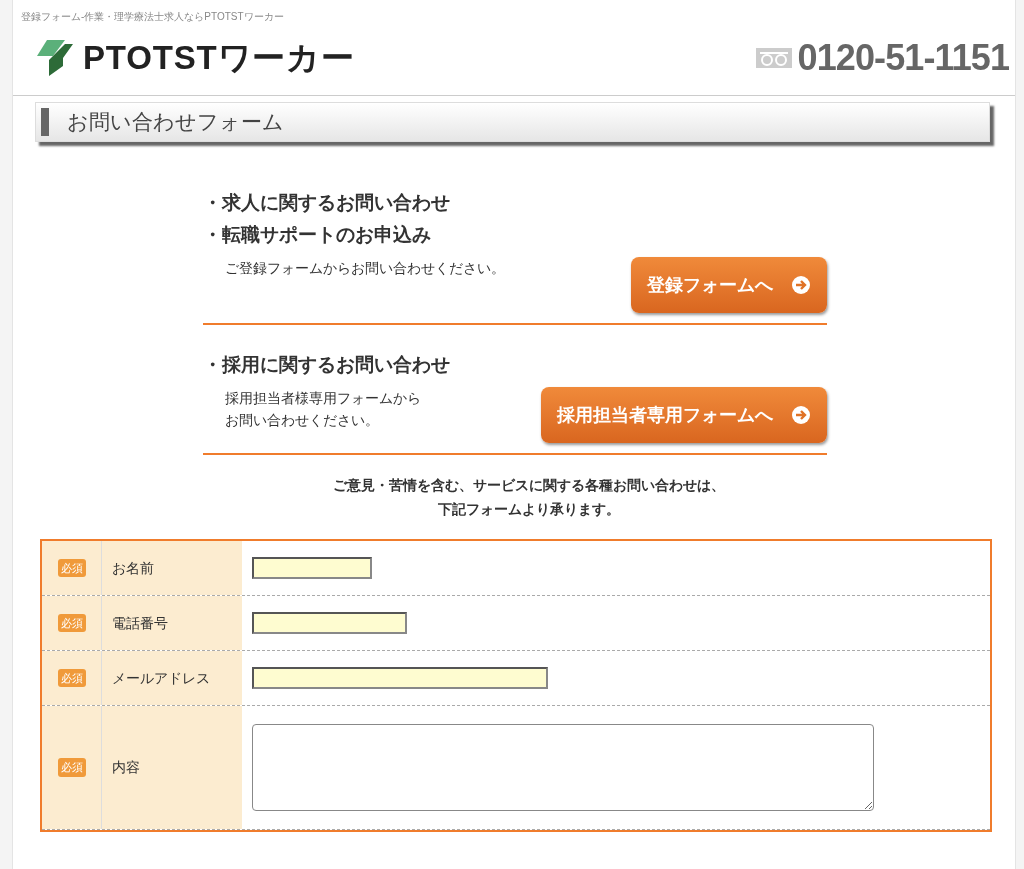  I want to click on page-tagline: 登録フォーム-作業・理学療法士求人ならPTOTSTワーカー, so click(152, 16).